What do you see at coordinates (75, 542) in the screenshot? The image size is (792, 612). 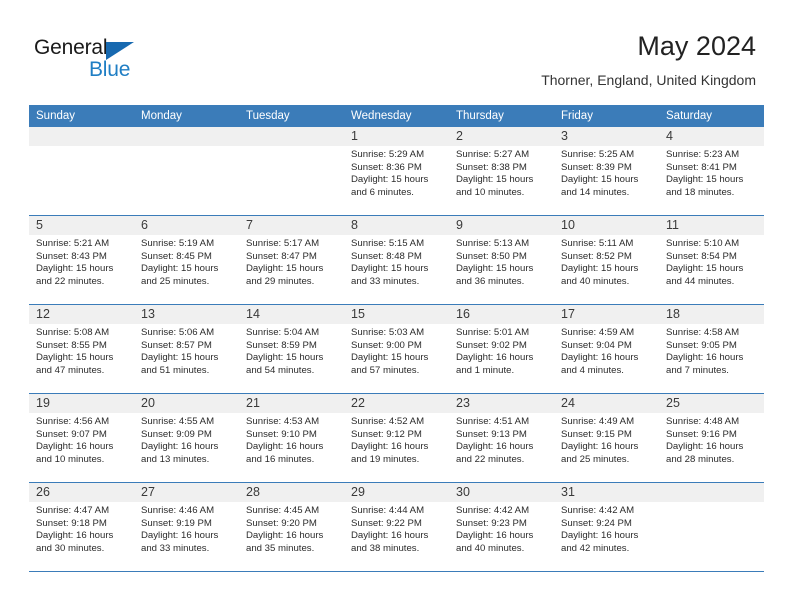 I see `daylight-text: Daylight: 16 hours and 30 minutes.` at bounding box center [75, 542].